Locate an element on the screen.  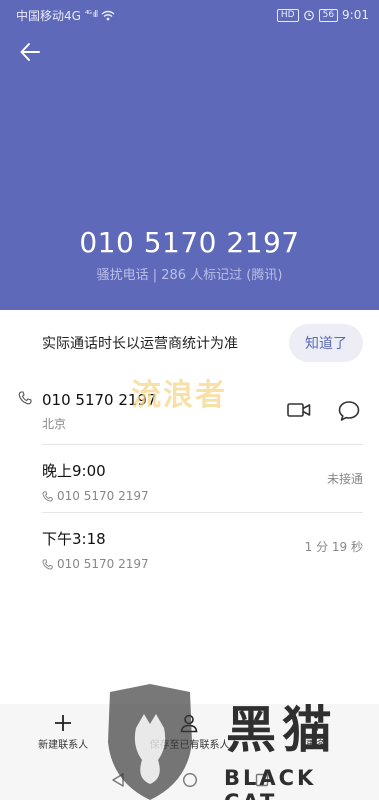
phone-number-title: 010 5170 2197 is located at coordinates (189, 242).